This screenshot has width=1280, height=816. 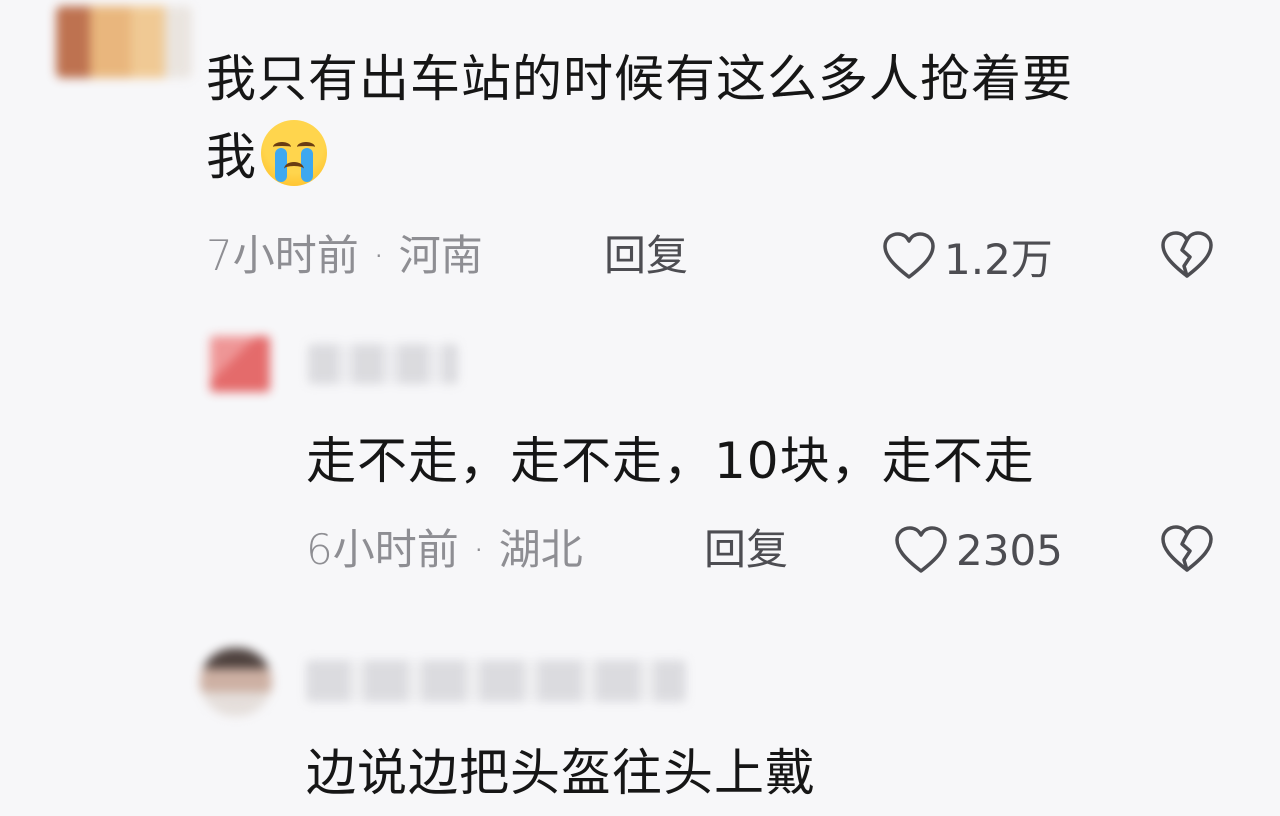 I want to click on like-count: 2305, so click(x=1009, y=550).